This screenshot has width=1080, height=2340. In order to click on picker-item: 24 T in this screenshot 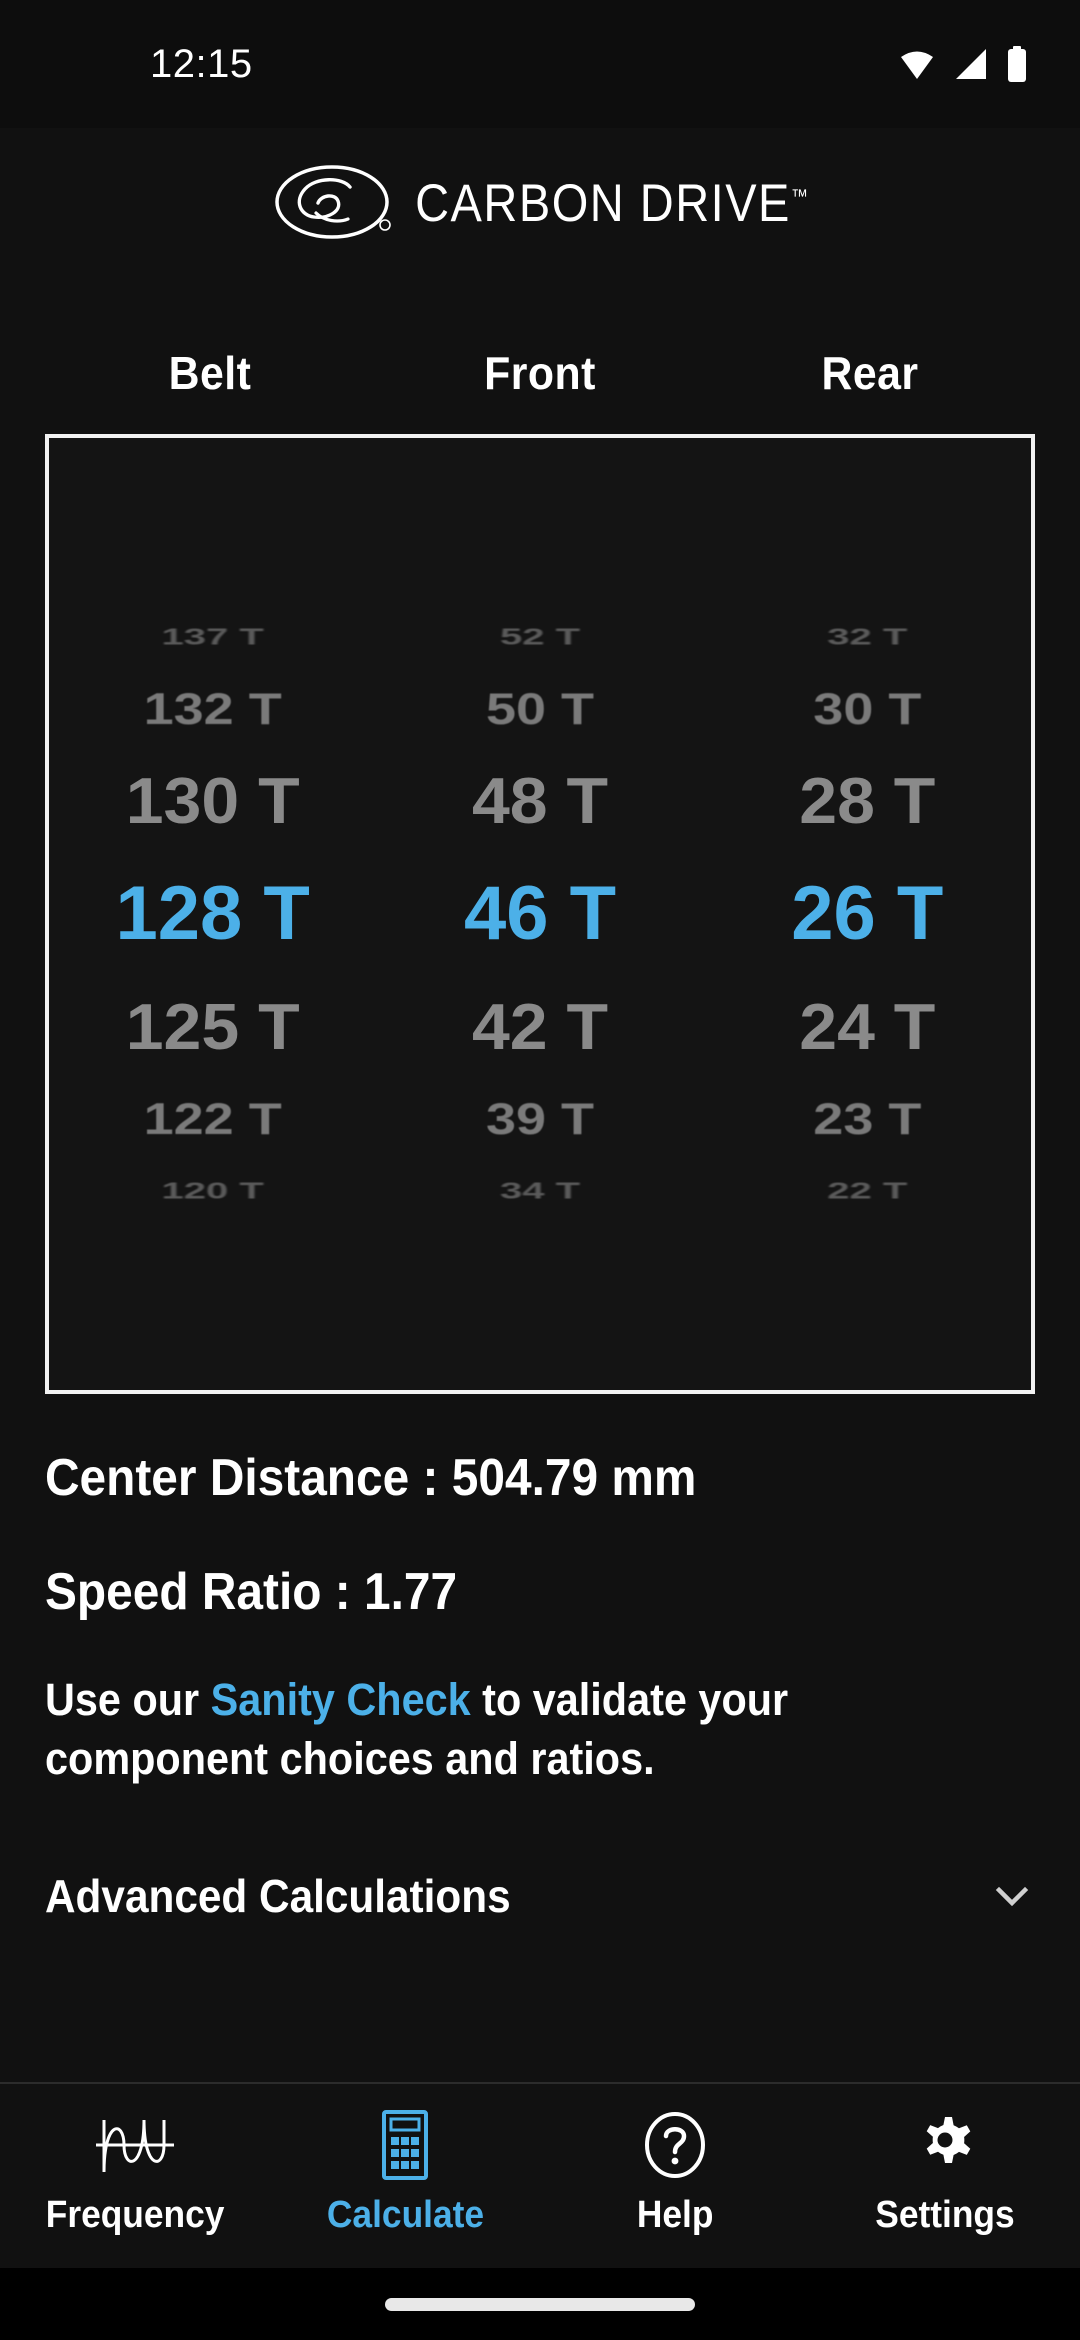, I will do `click(867, 1027)`.